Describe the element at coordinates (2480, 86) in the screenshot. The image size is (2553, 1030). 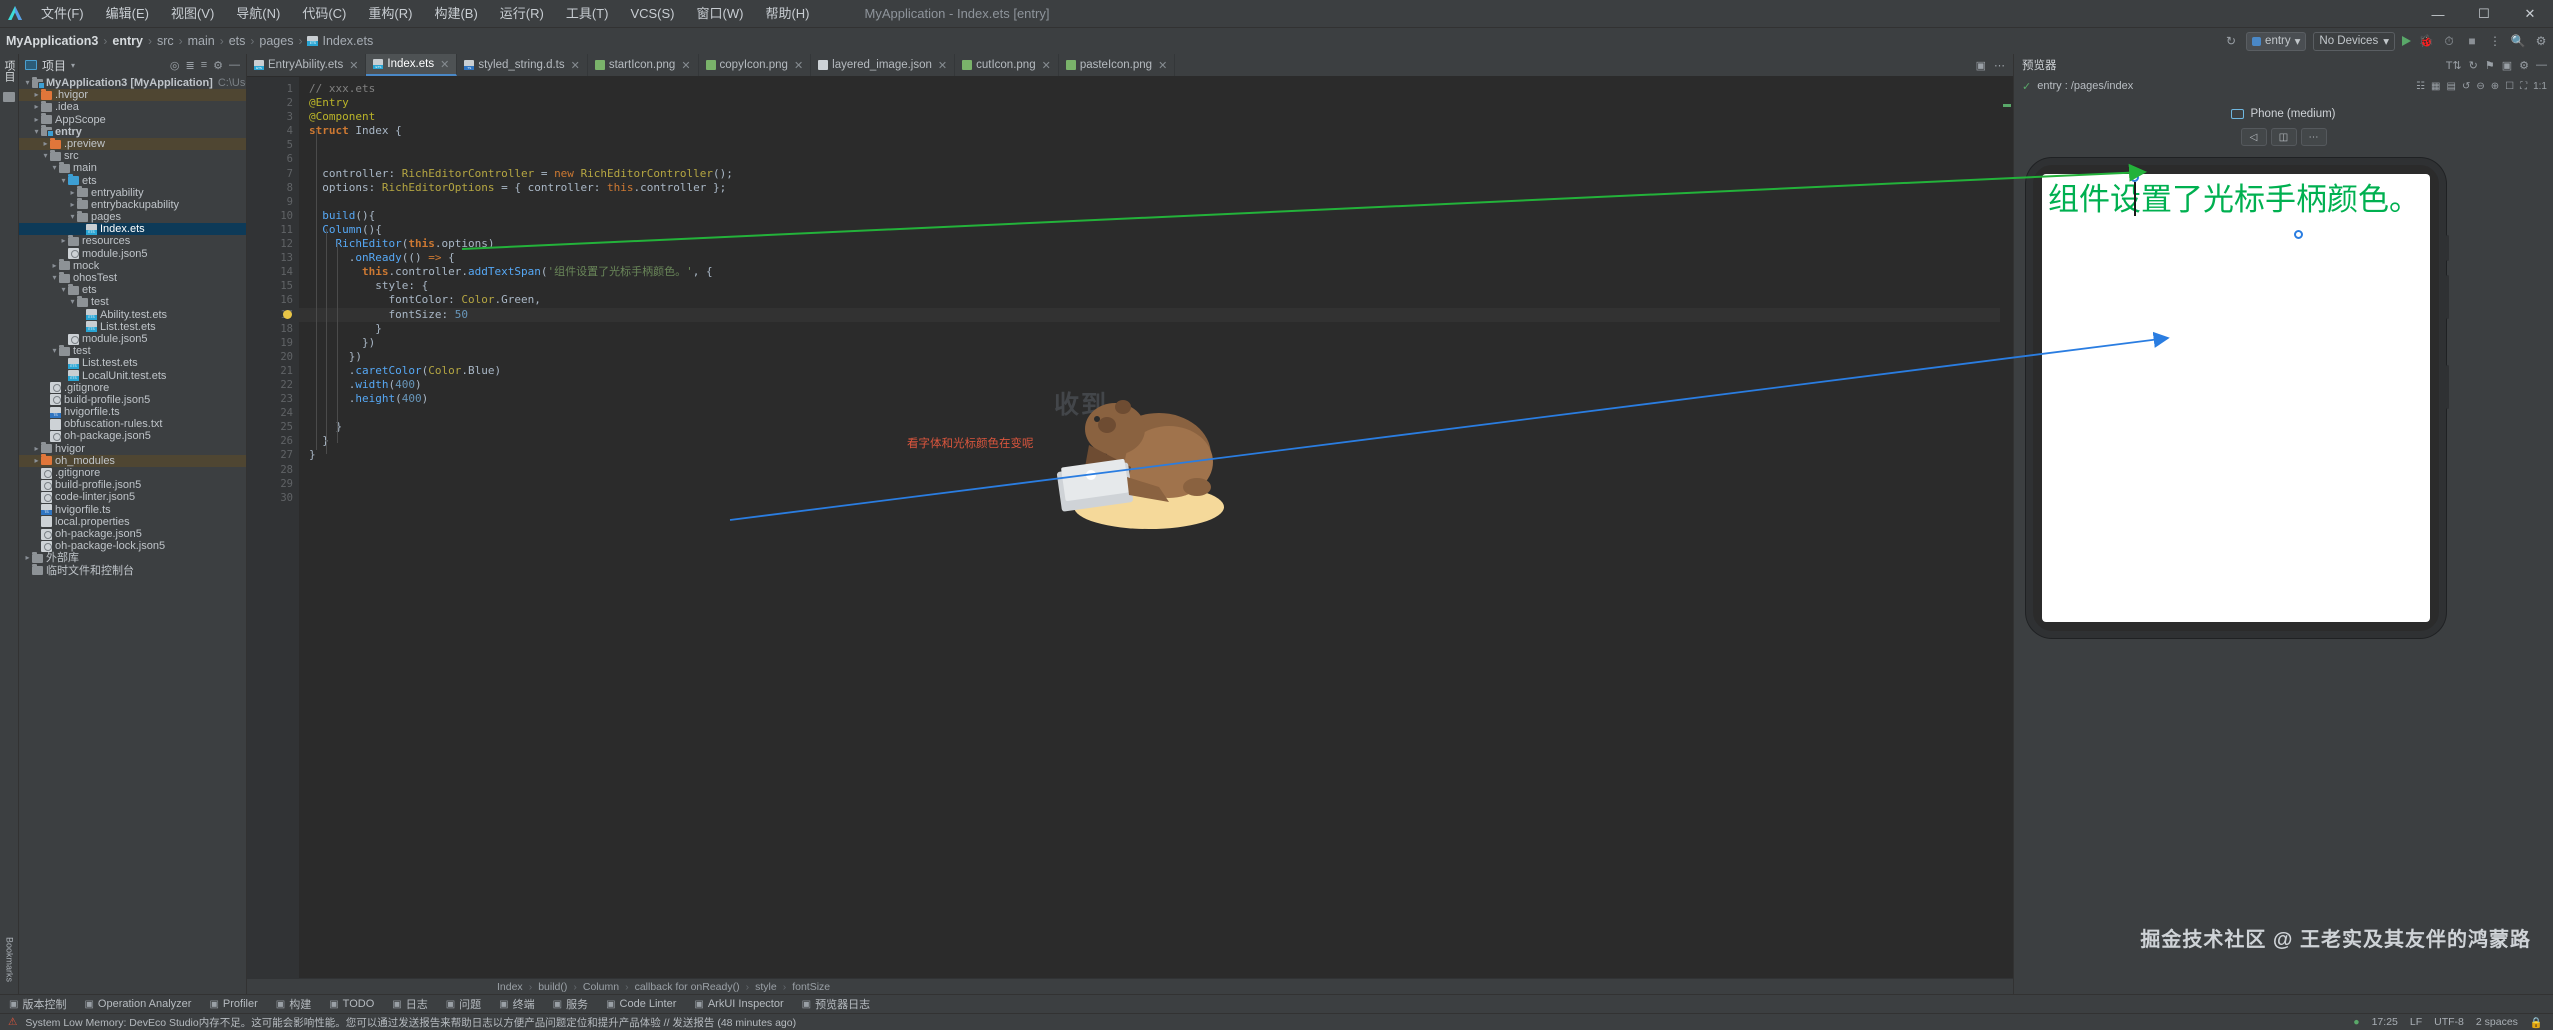
I see `zoom-out-icon: ⊖` at that location.